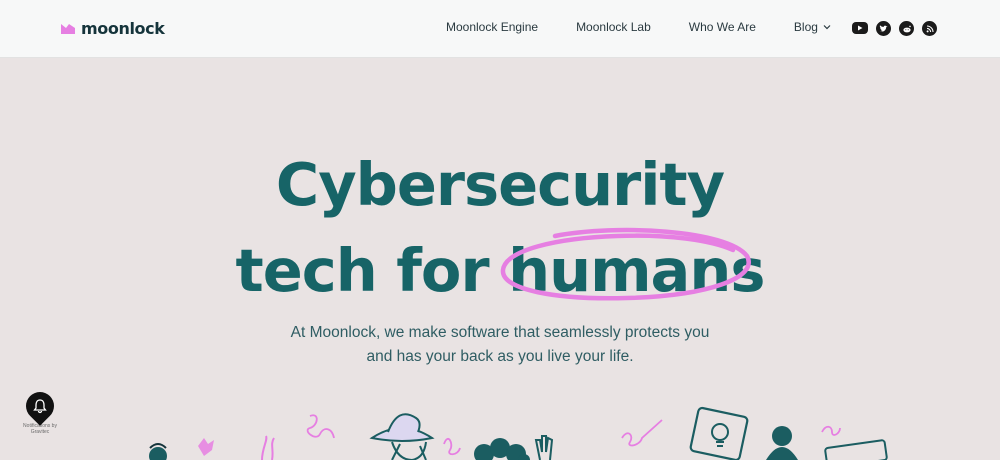 Image resolution: width=1000 pixels, height=460 pixels. I want to click on nav-item-moonlock-engine: Moonlock Engine, so click(492, 27).